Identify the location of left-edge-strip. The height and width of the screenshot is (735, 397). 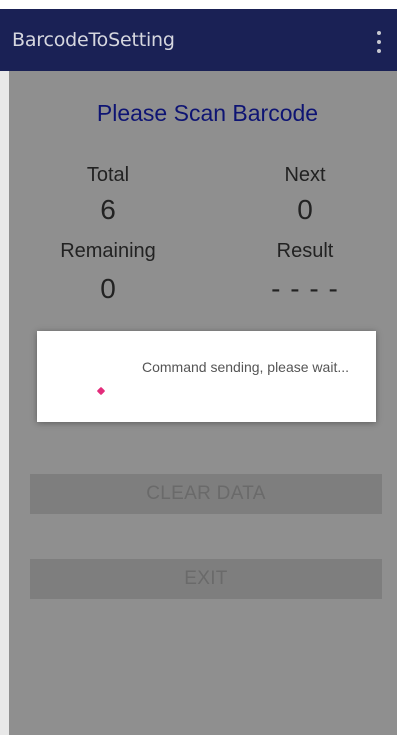
(4, 403).